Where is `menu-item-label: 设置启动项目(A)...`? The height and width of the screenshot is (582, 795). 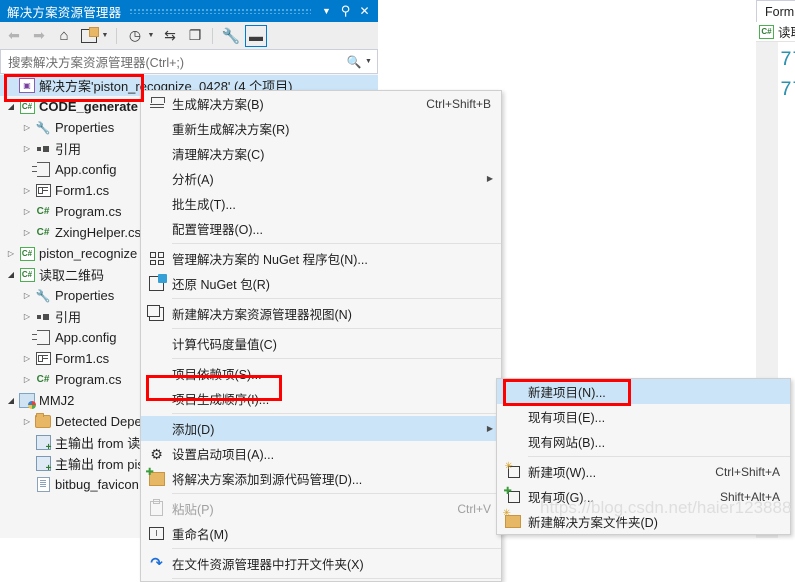 menu-item-label: 设置启动项目(A)... is located at coordinates (223, 455).